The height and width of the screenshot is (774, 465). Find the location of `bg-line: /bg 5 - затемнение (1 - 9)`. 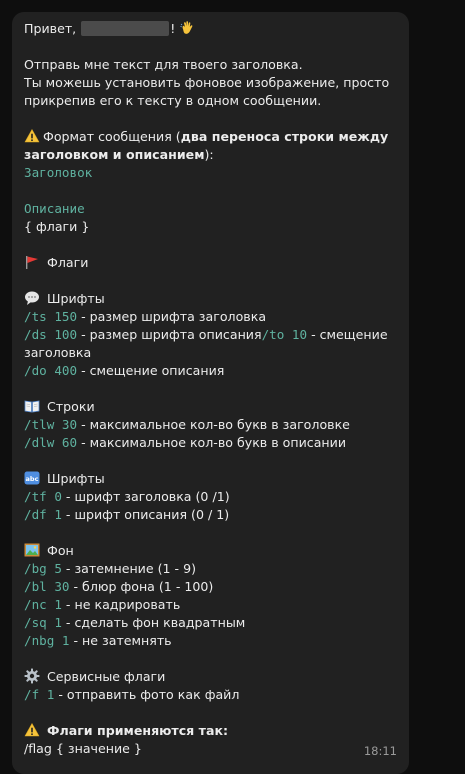

bg-line: /bg 5 - затемнение (1 - 9) is located at coordinates (210, 569).